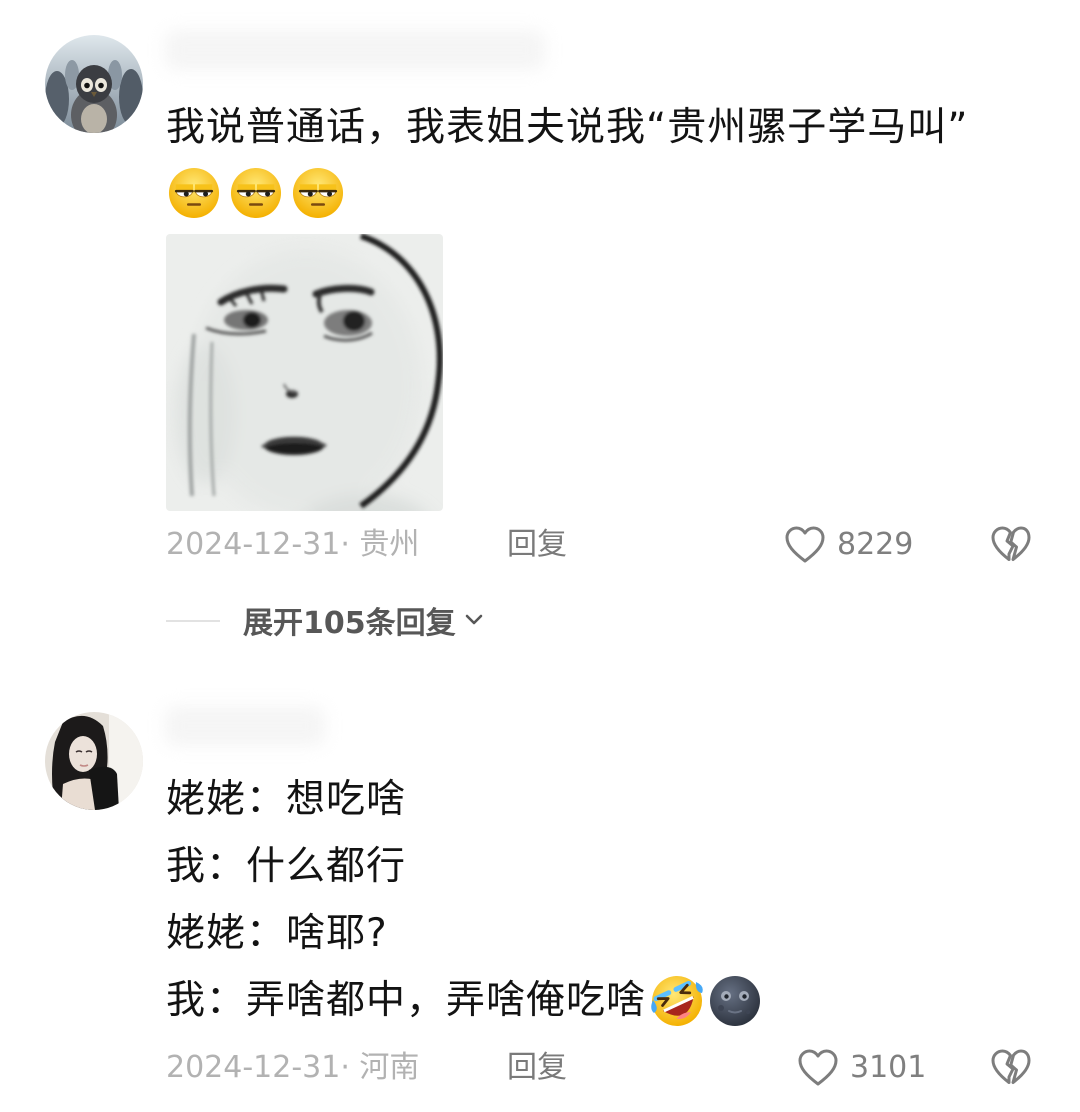 Image resolution: width=1080 pixels, height=1112 pixels. I want to click on meme-face-drawing, so click(304, 372).